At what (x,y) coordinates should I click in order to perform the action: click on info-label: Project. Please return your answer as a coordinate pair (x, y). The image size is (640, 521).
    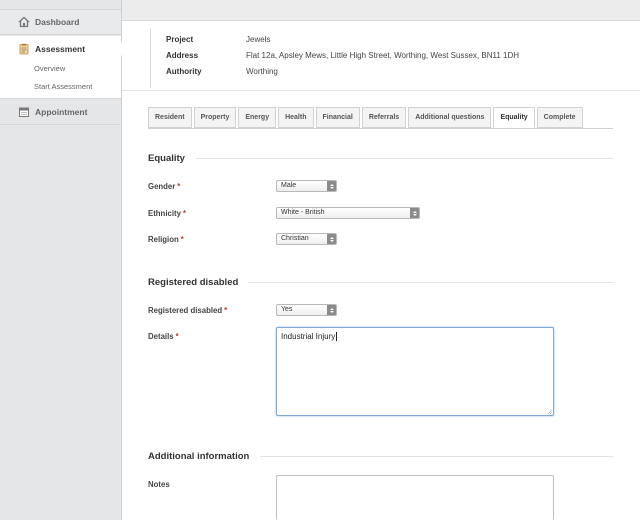
    Looking at the image, I should click on (180, 39).